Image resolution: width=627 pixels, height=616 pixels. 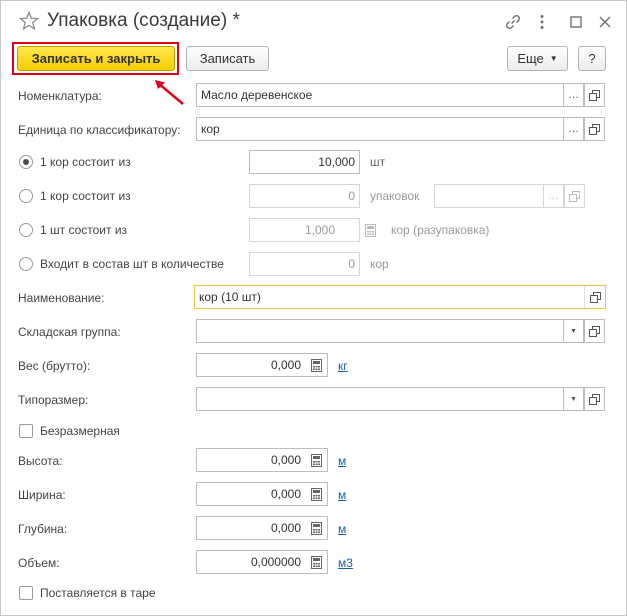 What do you see at coordinates (380, 129) in the screenshot?
I see `classifier-unit-field: кор` at bounding box center [380, 129].